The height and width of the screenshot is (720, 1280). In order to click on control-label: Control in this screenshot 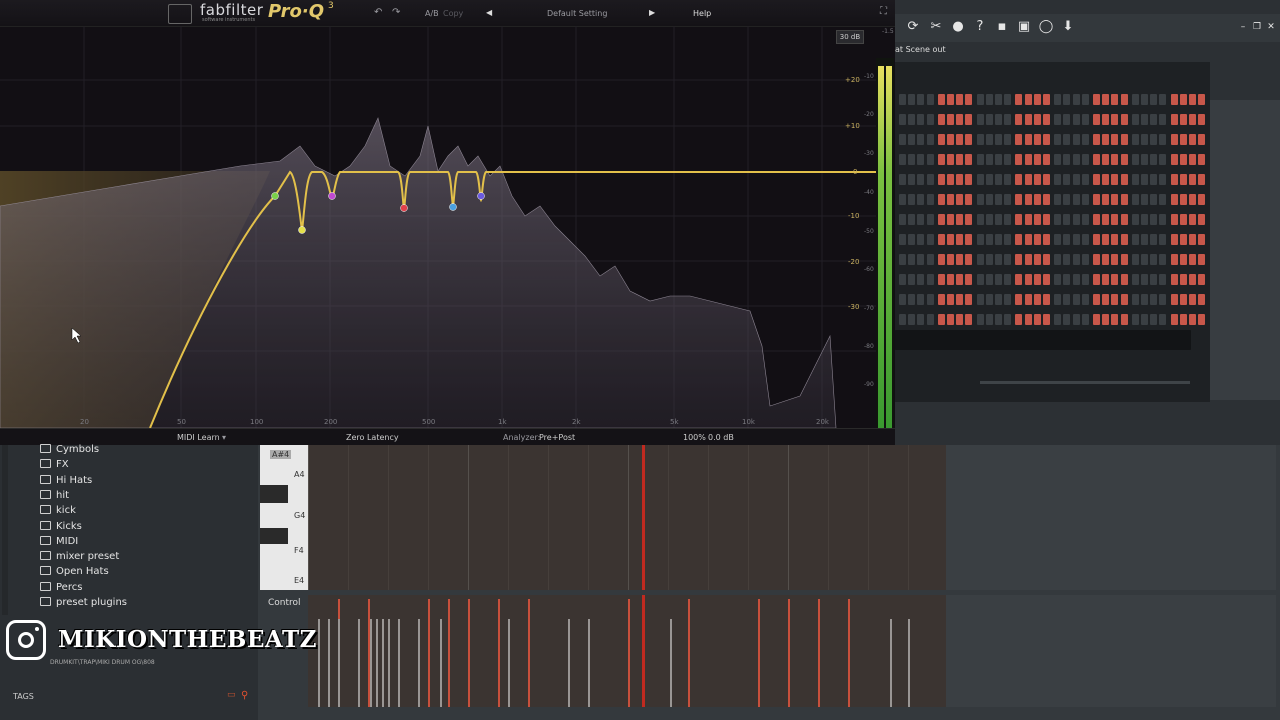, I will do `click(284, 603)`.